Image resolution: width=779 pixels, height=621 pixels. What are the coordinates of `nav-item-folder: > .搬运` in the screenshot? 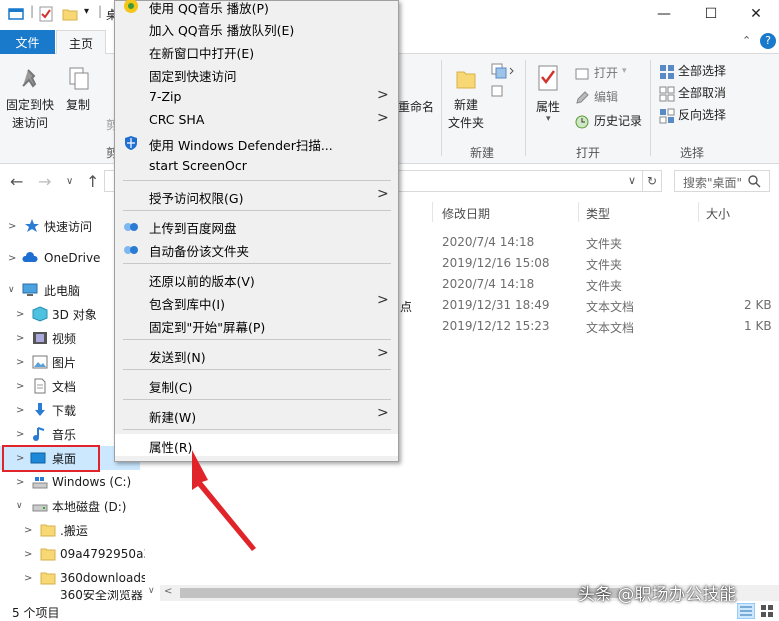 It's located at (72, 530).